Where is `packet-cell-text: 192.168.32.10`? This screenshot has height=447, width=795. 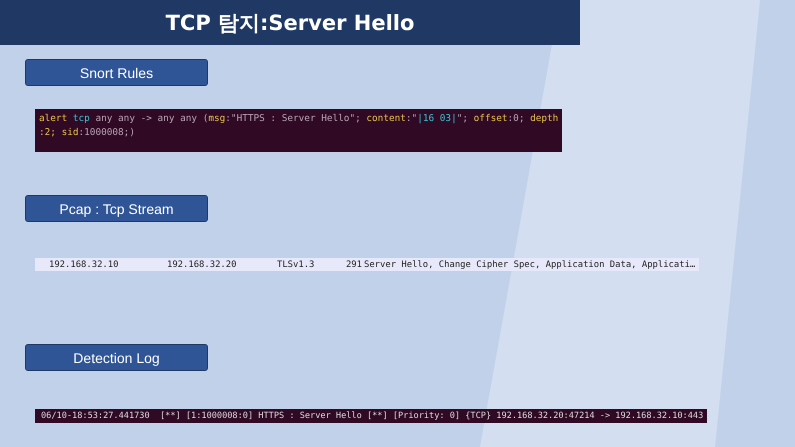
packet-cell-text: 192.168.32.10 is located at coordinates (84, 265).